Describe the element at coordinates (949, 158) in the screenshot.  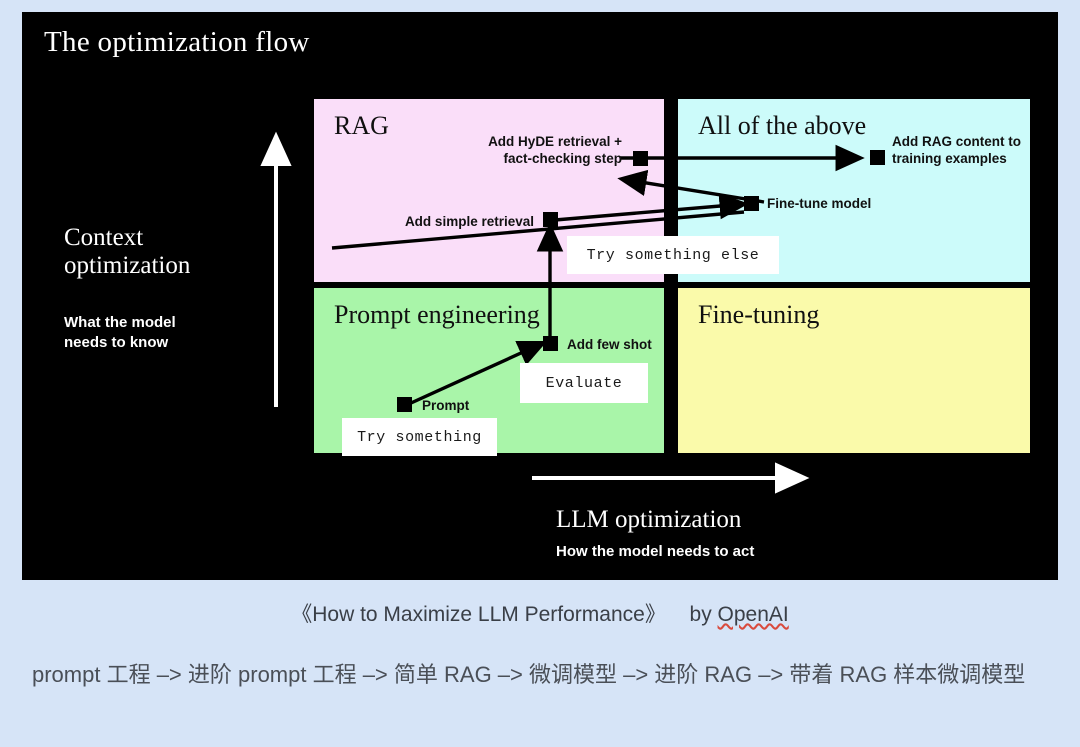
I see `node-label-add-rag-content-line2: training examples` at that location.